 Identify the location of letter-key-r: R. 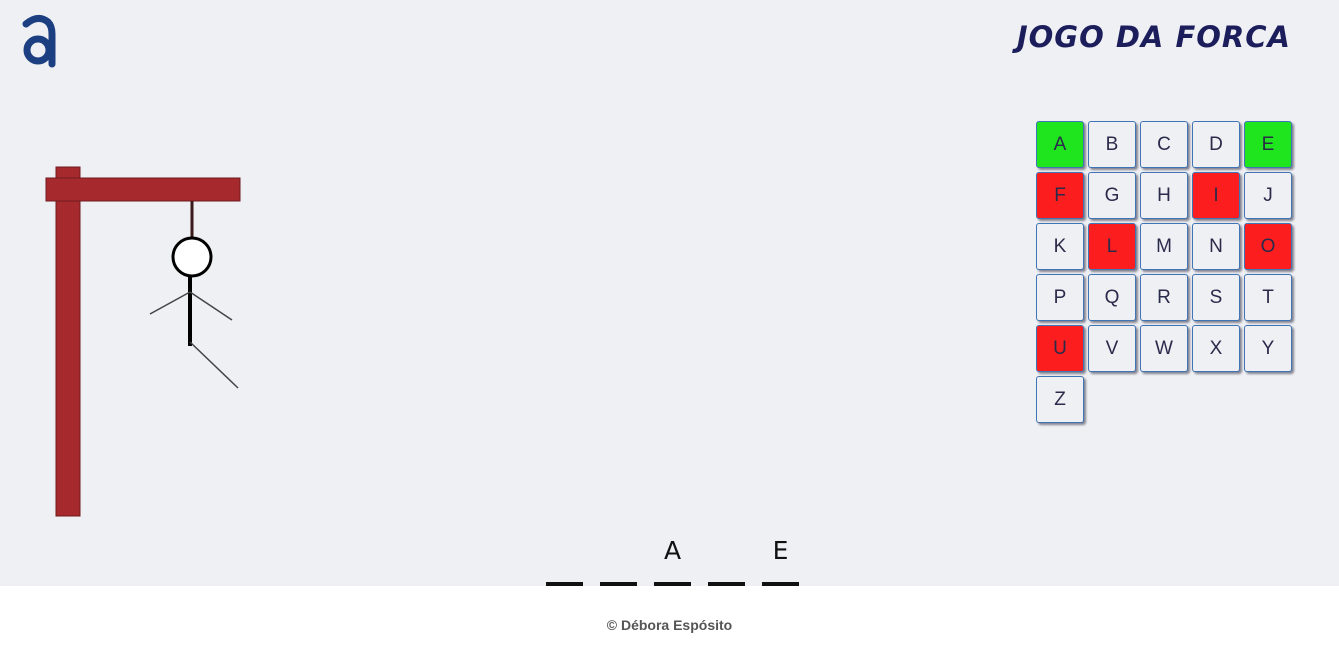
(1164, 297).